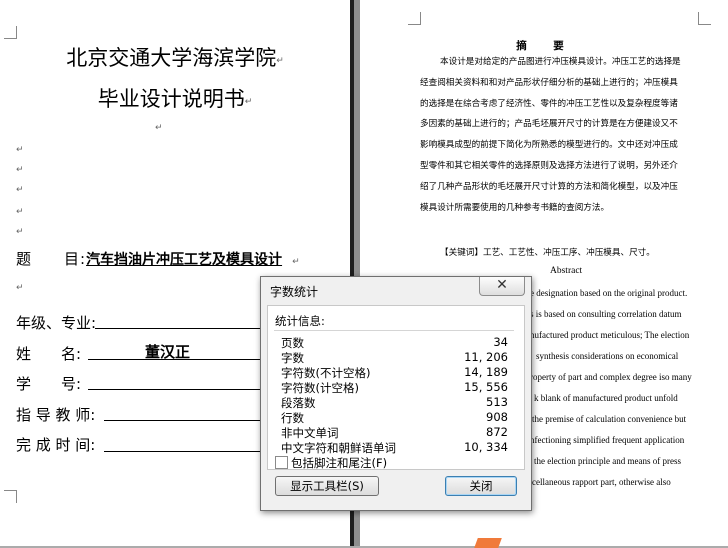 Image resolution: width=728 pixels, height=548 pixels. What do you see at coordinates (486, 387) in the screenshot?
I see `stat-value-chars-with-spaces: 15, 556` at bounding box center [486, 387].